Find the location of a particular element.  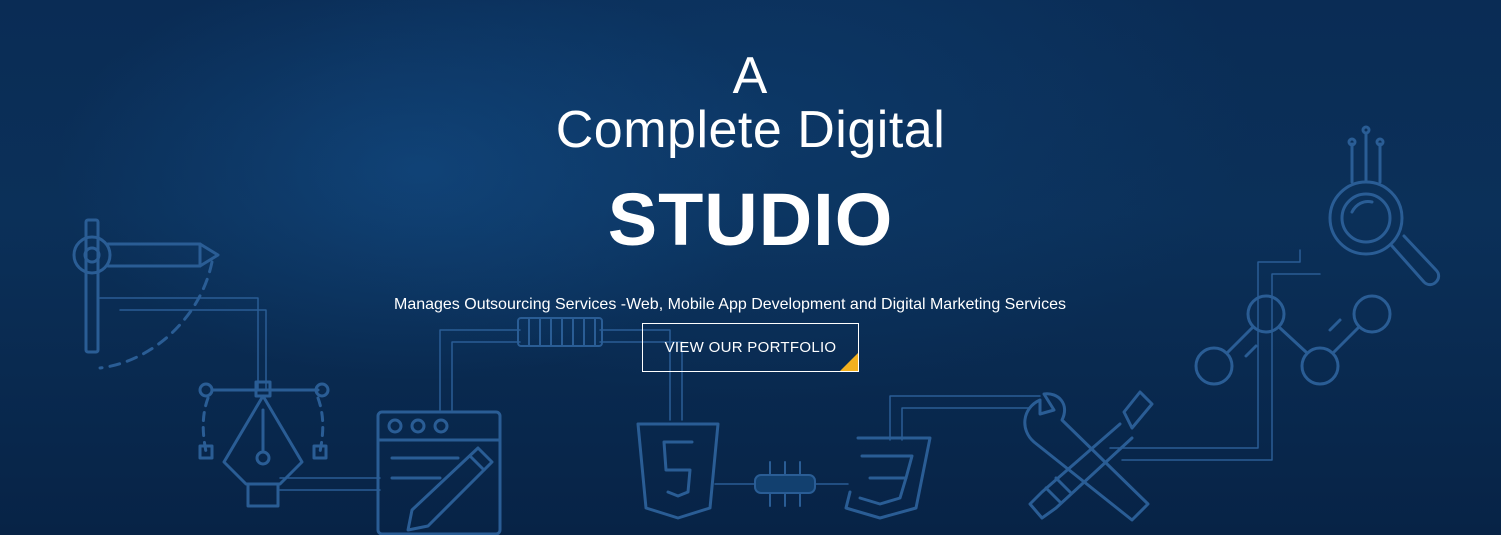

web-editor-icon is located at coordinates (439, 472).